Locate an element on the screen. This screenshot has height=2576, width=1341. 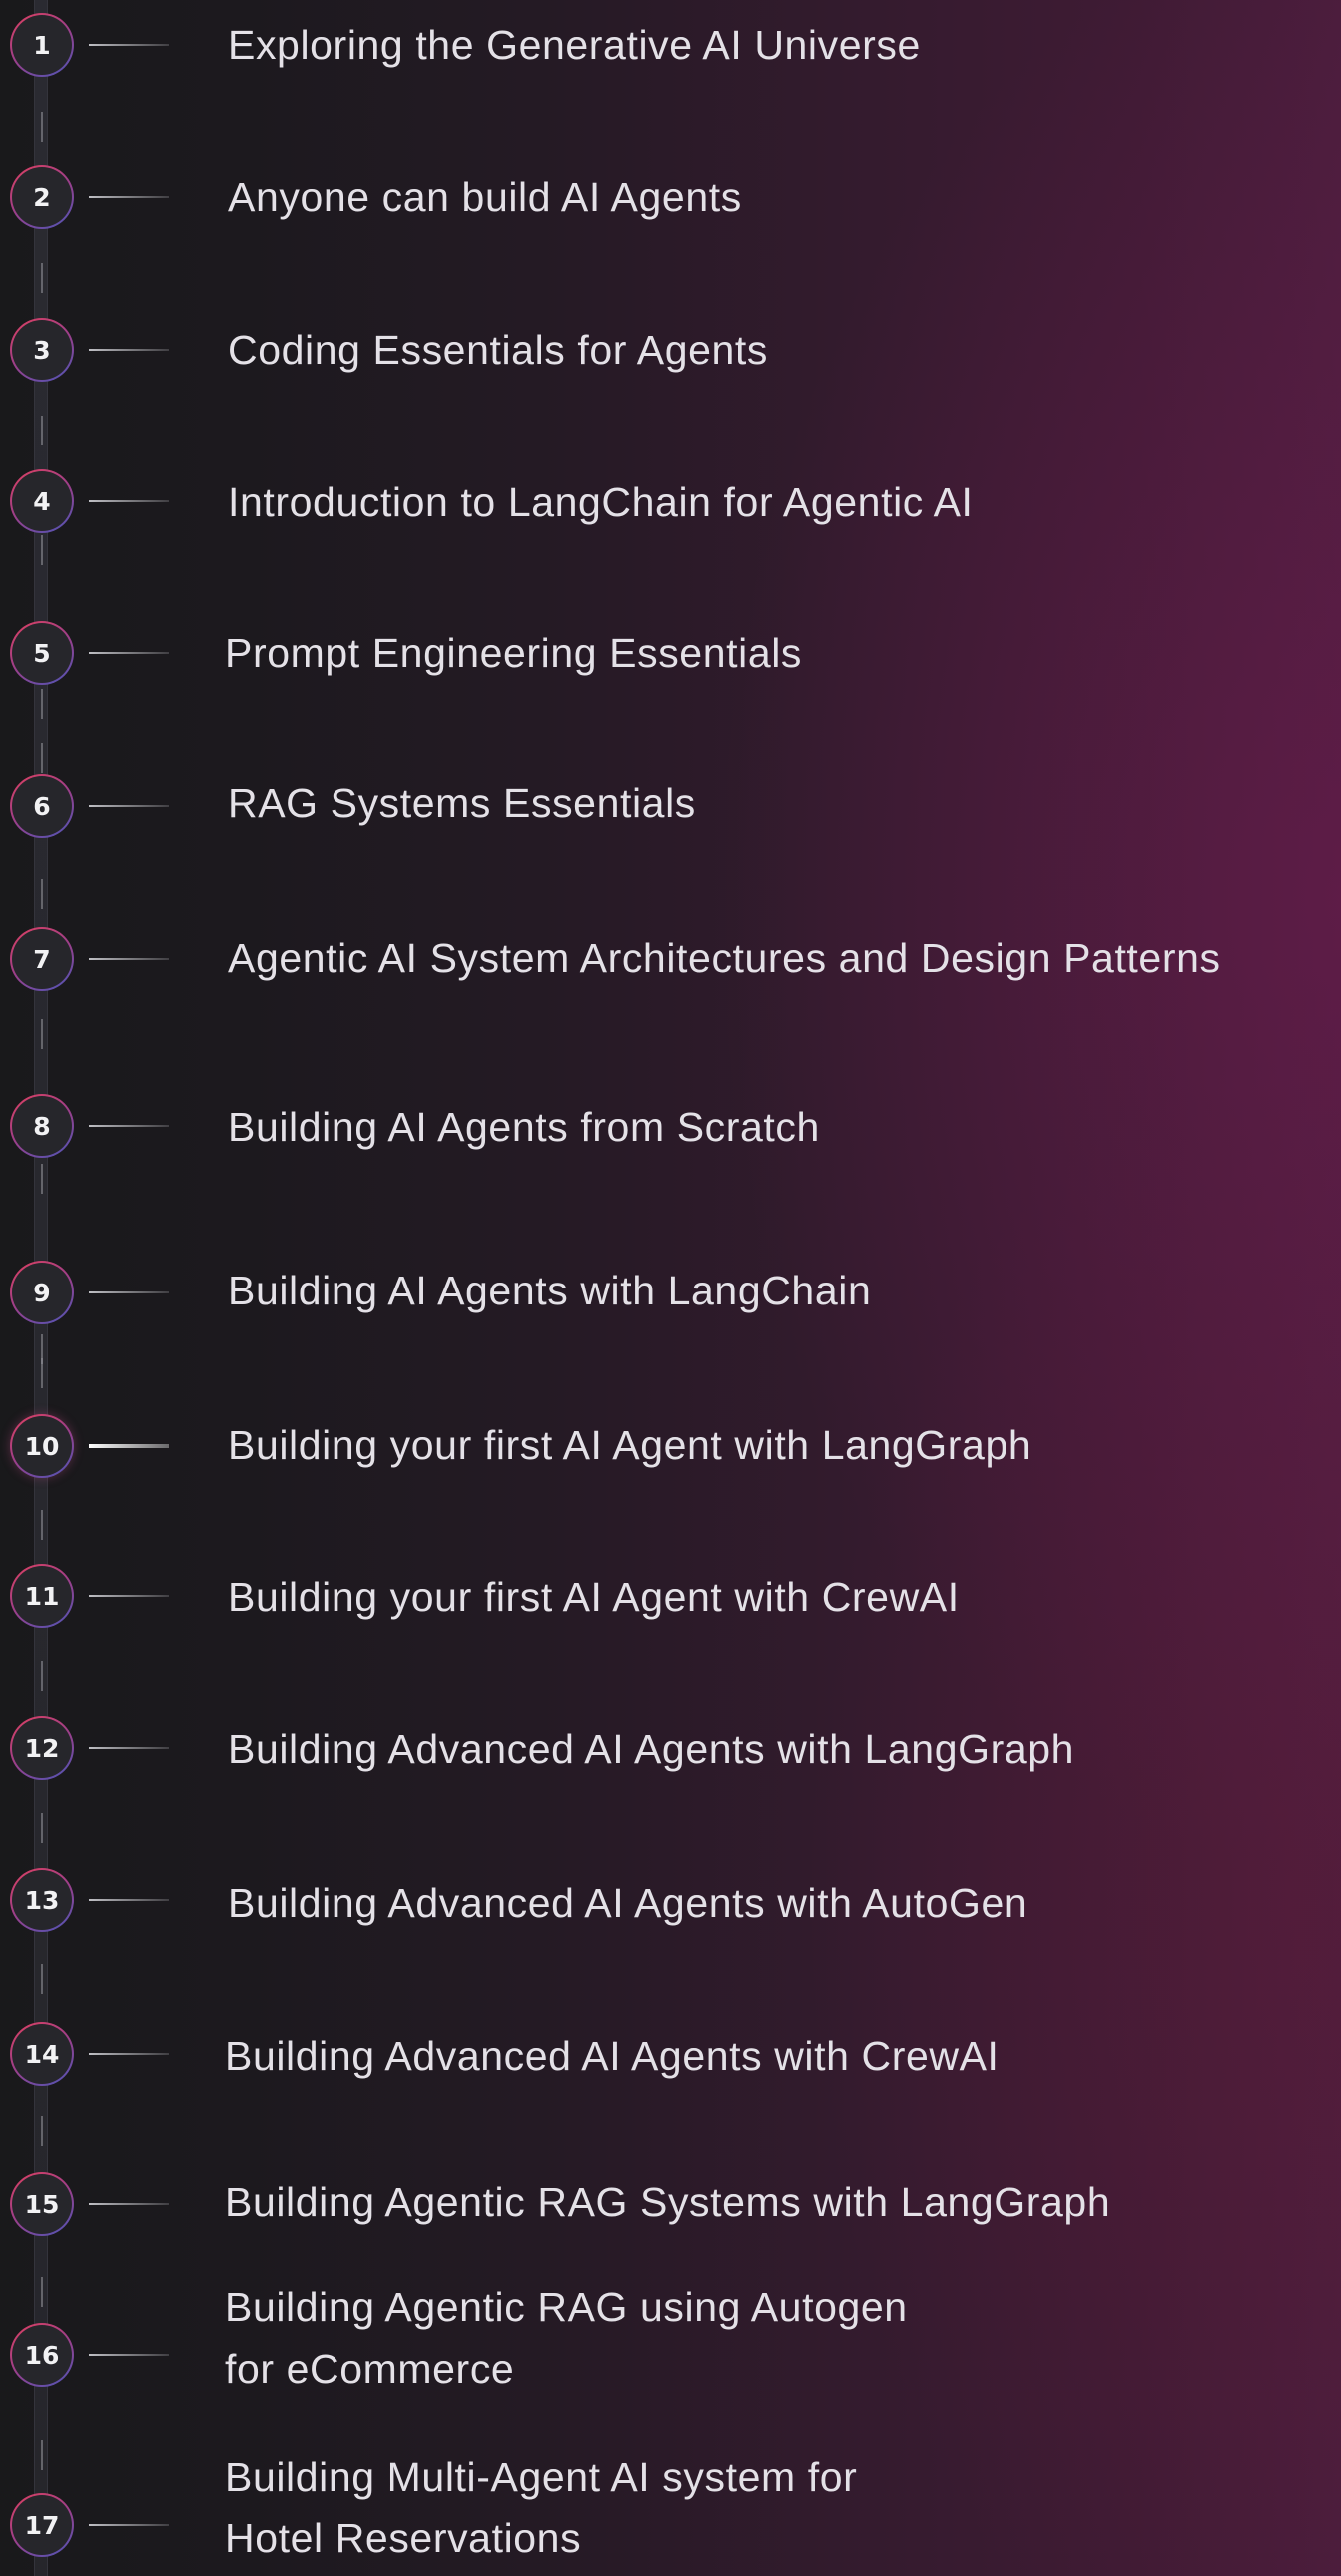
step-number-badge: 16 is located at coordinates (42, 2355).